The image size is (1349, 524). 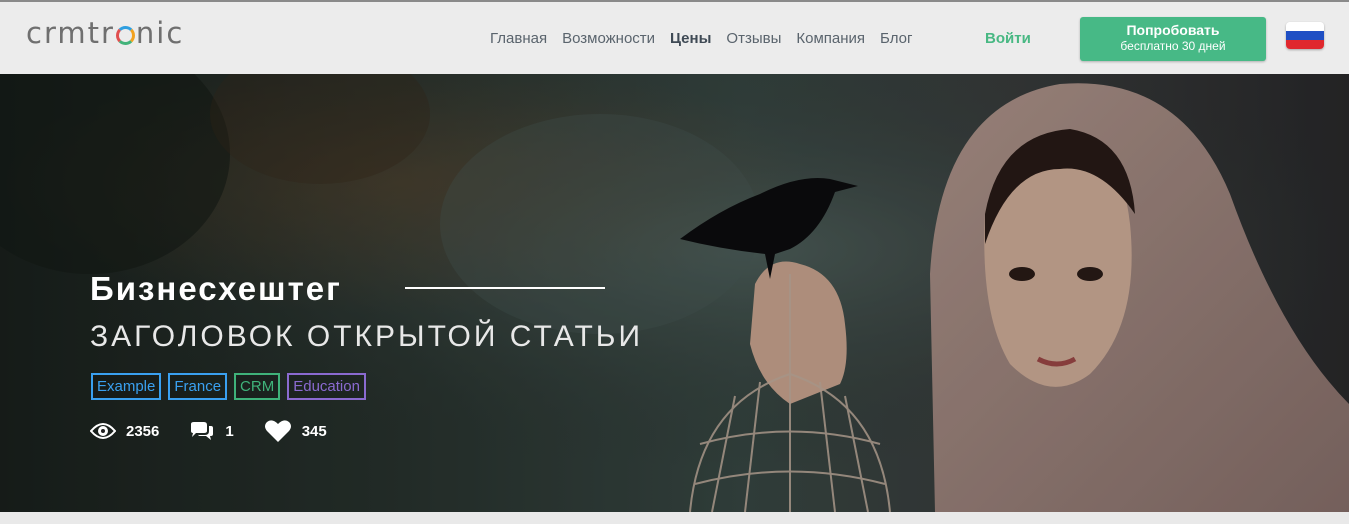 What do you see at coordinates (202, 431) in the screenshot?
I see `comments-icon` at bounding box center [202, 431].